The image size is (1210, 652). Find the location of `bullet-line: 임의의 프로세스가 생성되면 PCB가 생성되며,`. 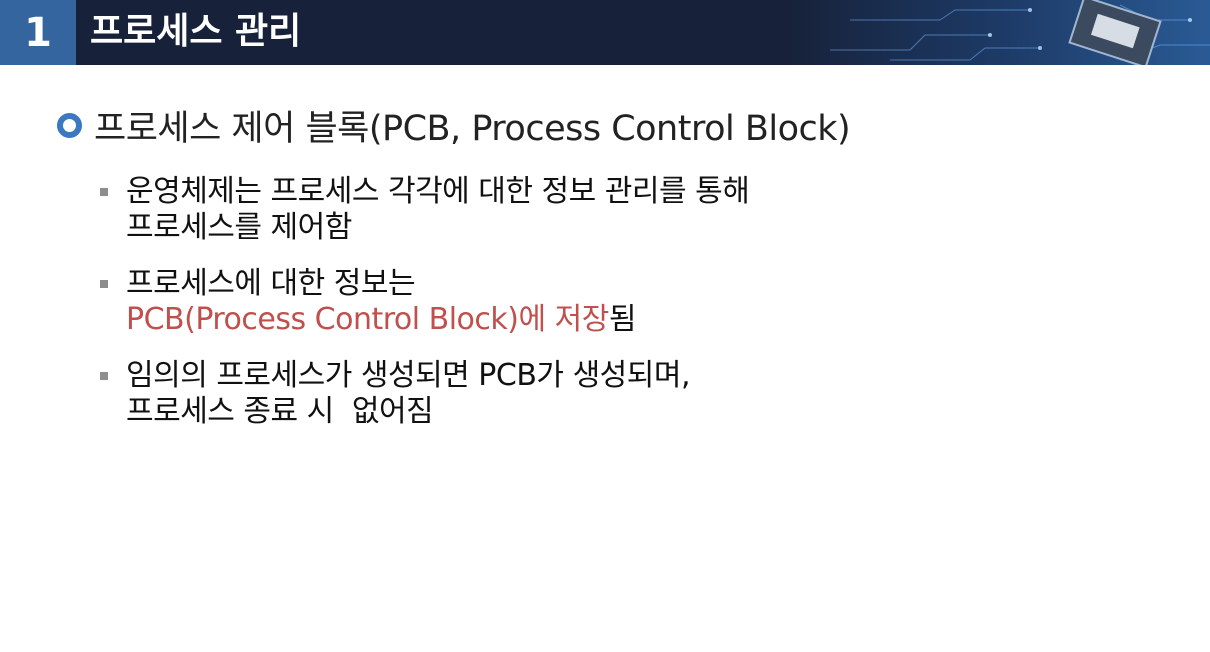

bullet-line: 임의의 프로세스가 생성되면 PCB가 생성되며, is located at coordinates (408, 375).